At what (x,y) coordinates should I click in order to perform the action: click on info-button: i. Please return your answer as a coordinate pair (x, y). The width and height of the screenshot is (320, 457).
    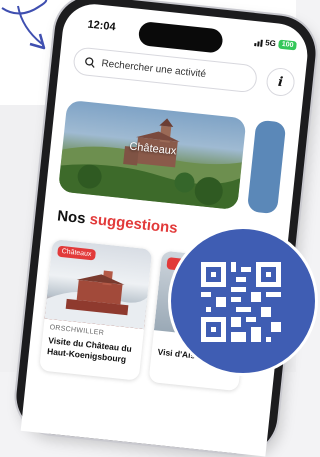
    Looking at the image, I should click on (280, 82).